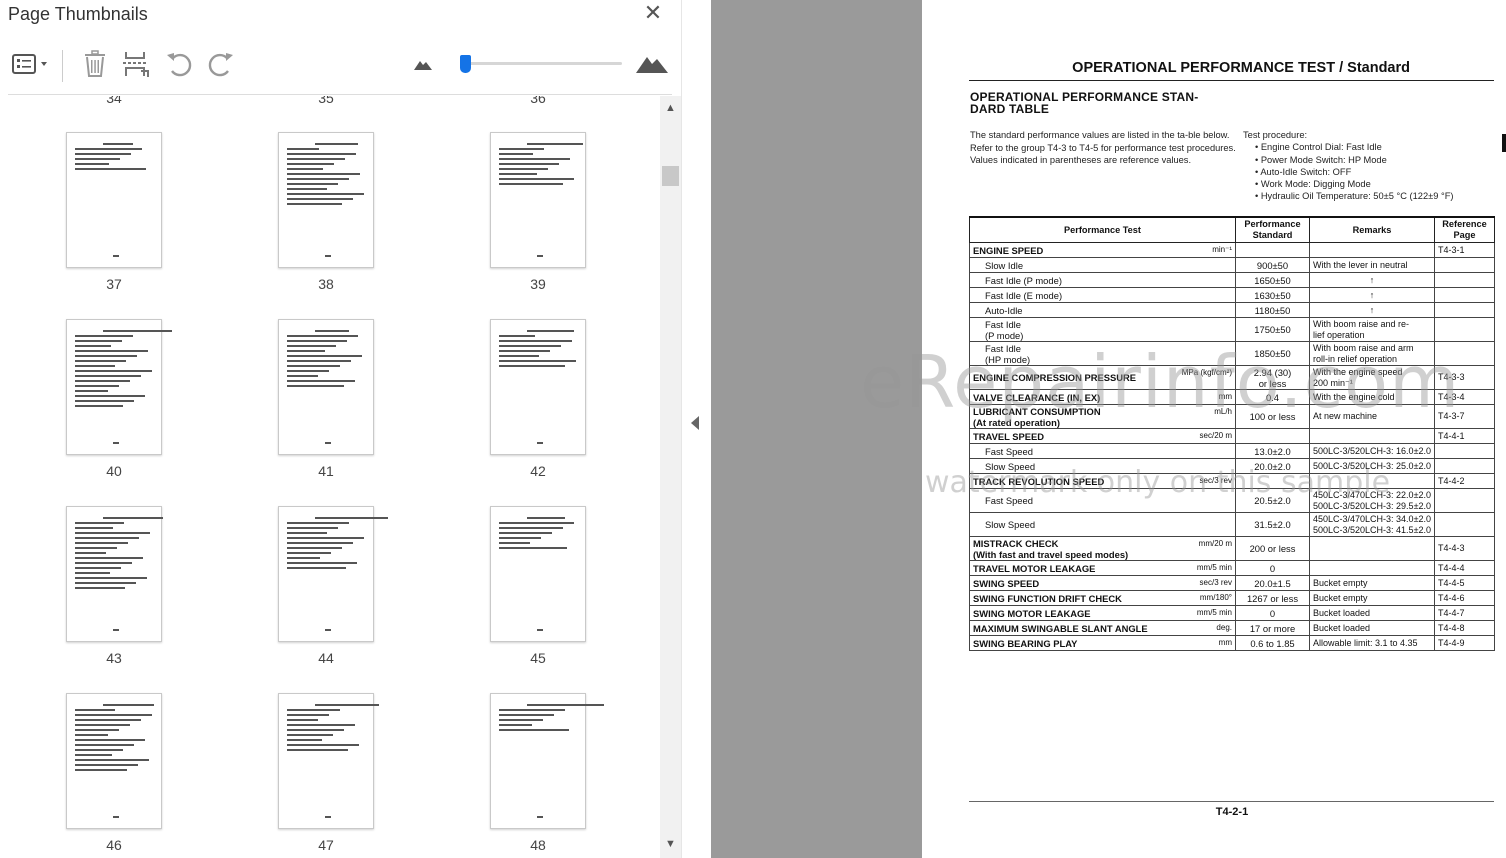 This screenshot has width=1506, height=858. I want to click on zoom-in-thumbnails-button, so click(652, 66).